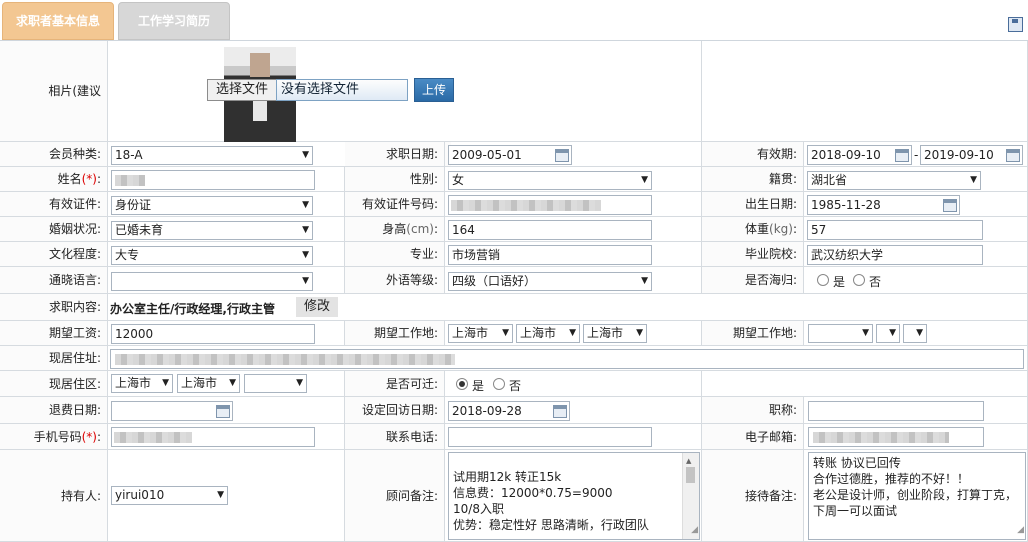 This screenshot has width=1028, height=542. Describe the element at coordinates (172, 411) in the screenshot. I see `refund-date-input` at that location.